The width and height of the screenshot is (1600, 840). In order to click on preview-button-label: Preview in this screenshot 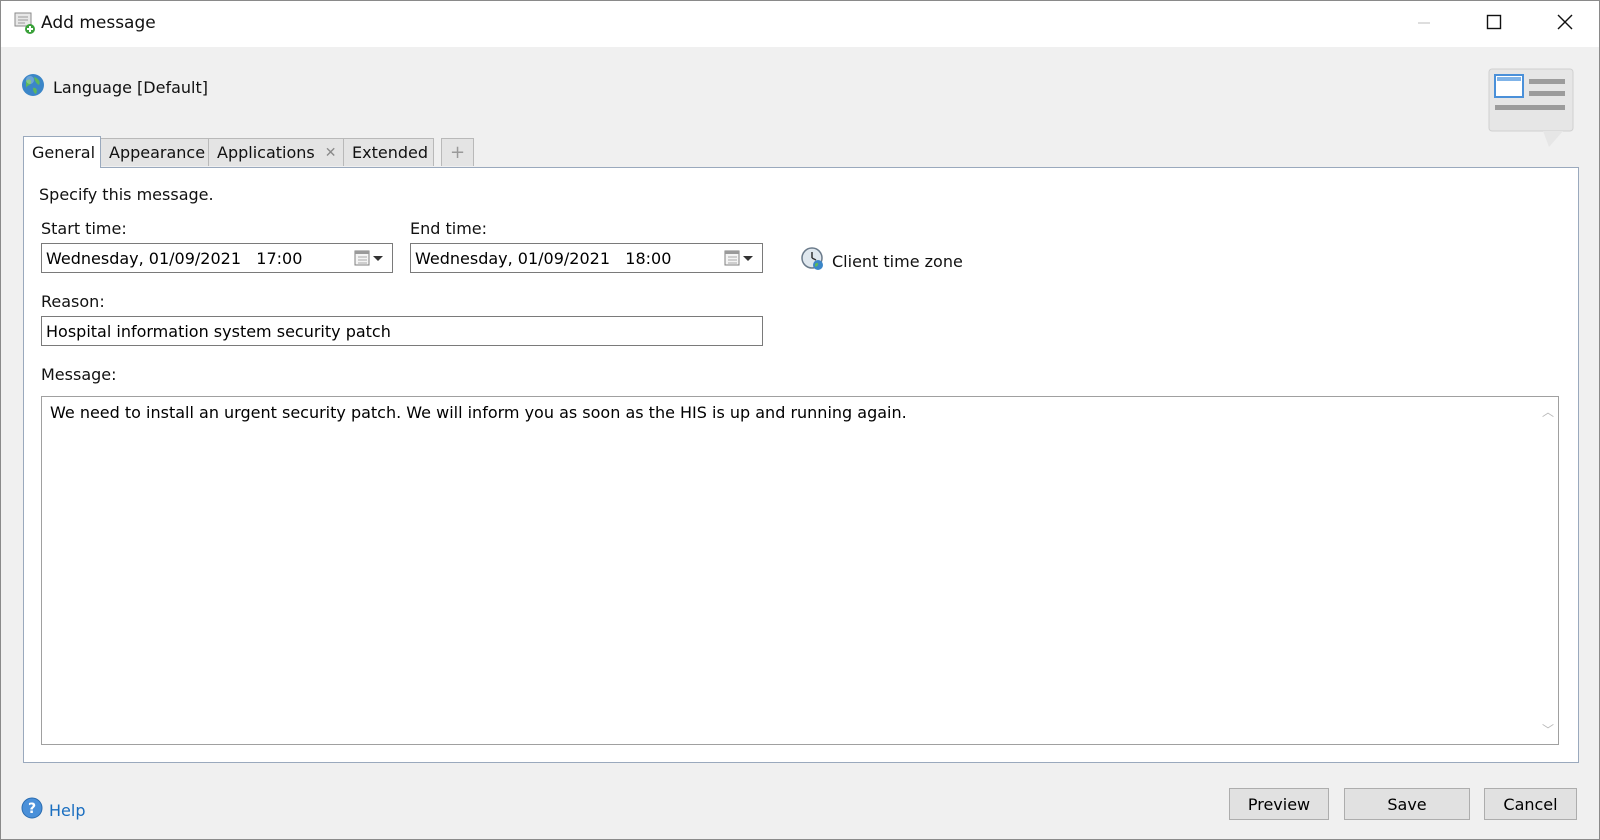, I will do `click(1279, 804)`.